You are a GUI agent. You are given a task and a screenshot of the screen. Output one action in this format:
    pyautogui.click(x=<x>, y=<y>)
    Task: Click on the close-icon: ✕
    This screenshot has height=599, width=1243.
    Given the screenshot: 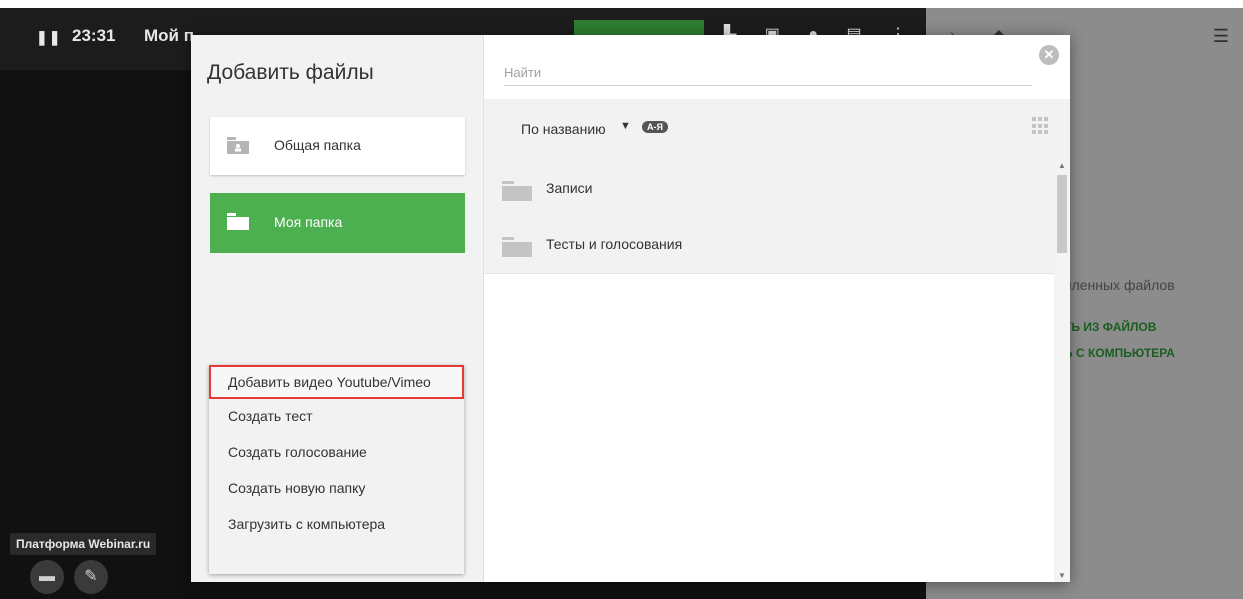 What is the action you would take?
    pyautogui.click(x=1049, y=55)
    